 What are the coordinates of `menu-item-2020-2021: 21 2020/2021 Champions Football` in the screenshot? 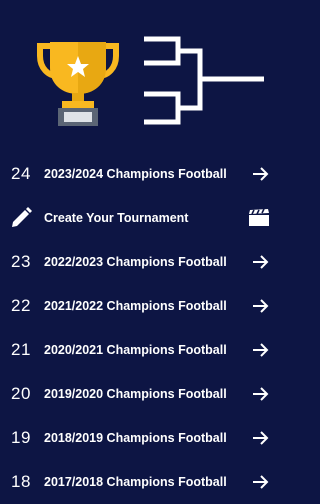 It's located at (140, 350).